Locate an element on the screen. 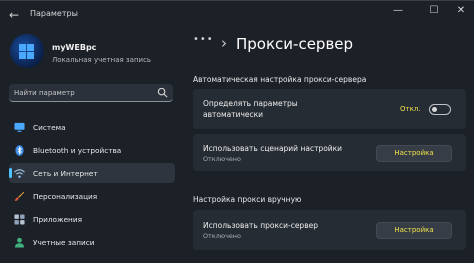  user-name: myWEBpc is located at coordinates (74, 47).